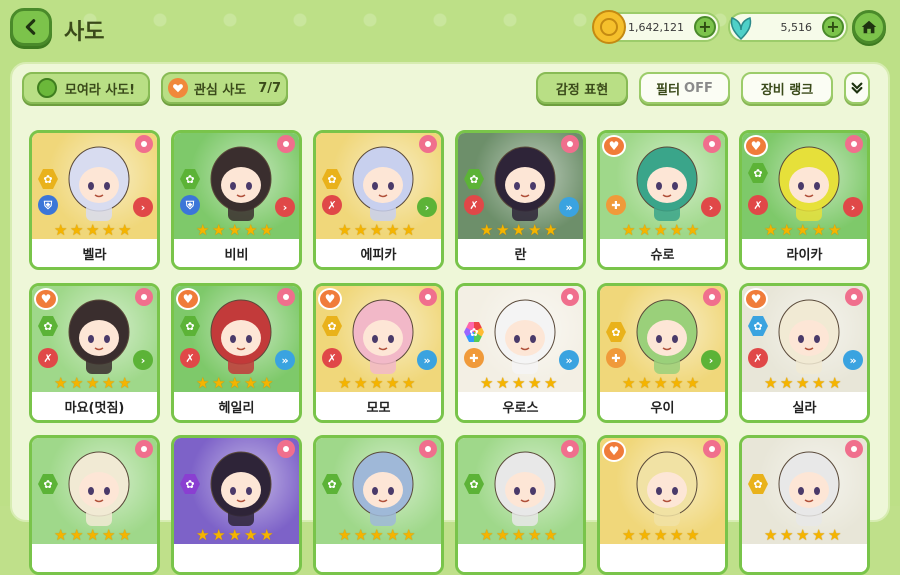 The image size is (900, 575). I want to click on filter-label: 필터, so click(668, 90).